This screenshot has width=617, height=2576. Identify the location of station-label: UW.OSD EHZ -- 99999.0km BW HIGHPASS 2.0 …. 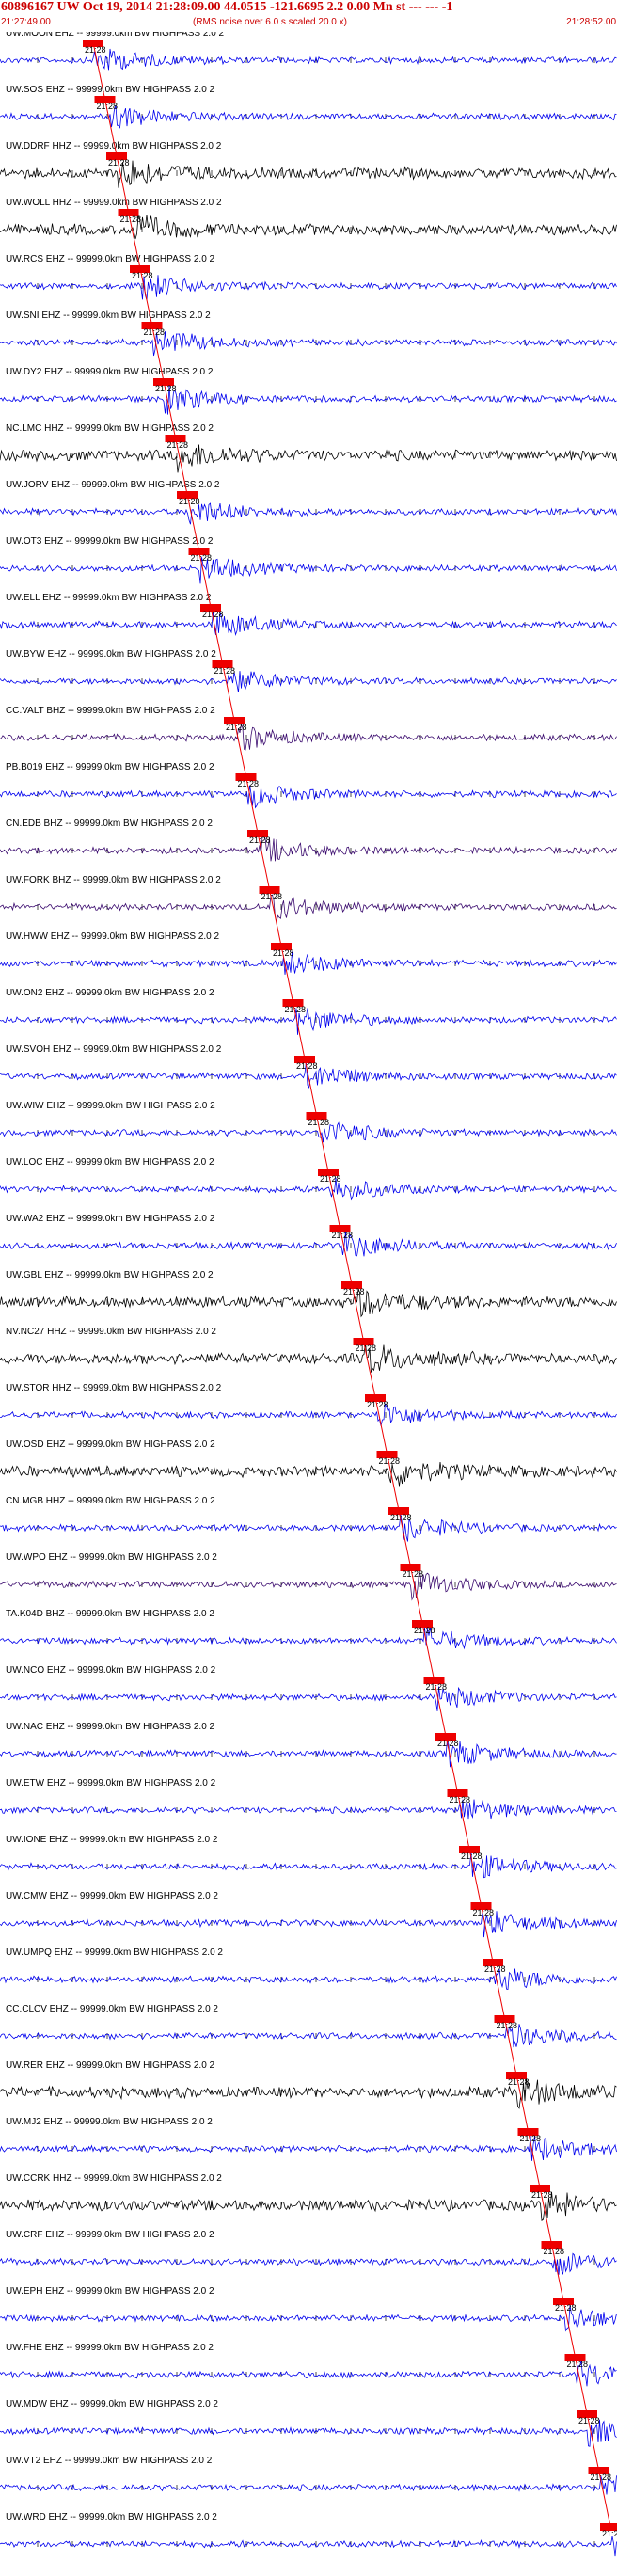
(111, 1445).